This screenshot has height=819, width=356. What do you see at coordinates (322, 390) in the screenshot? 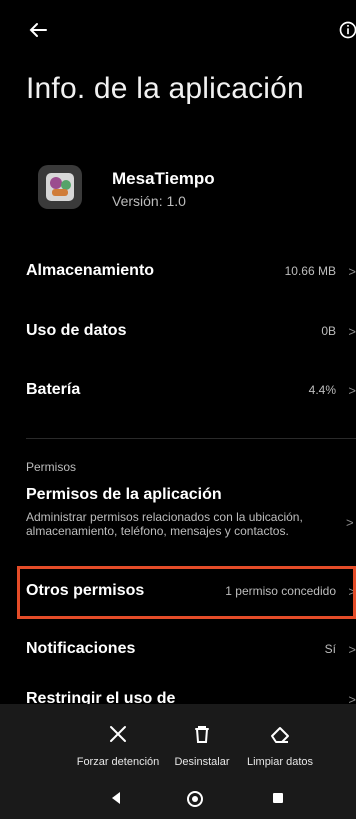
I see `battery-value: 4.4%` at bounding box center [322, 390].